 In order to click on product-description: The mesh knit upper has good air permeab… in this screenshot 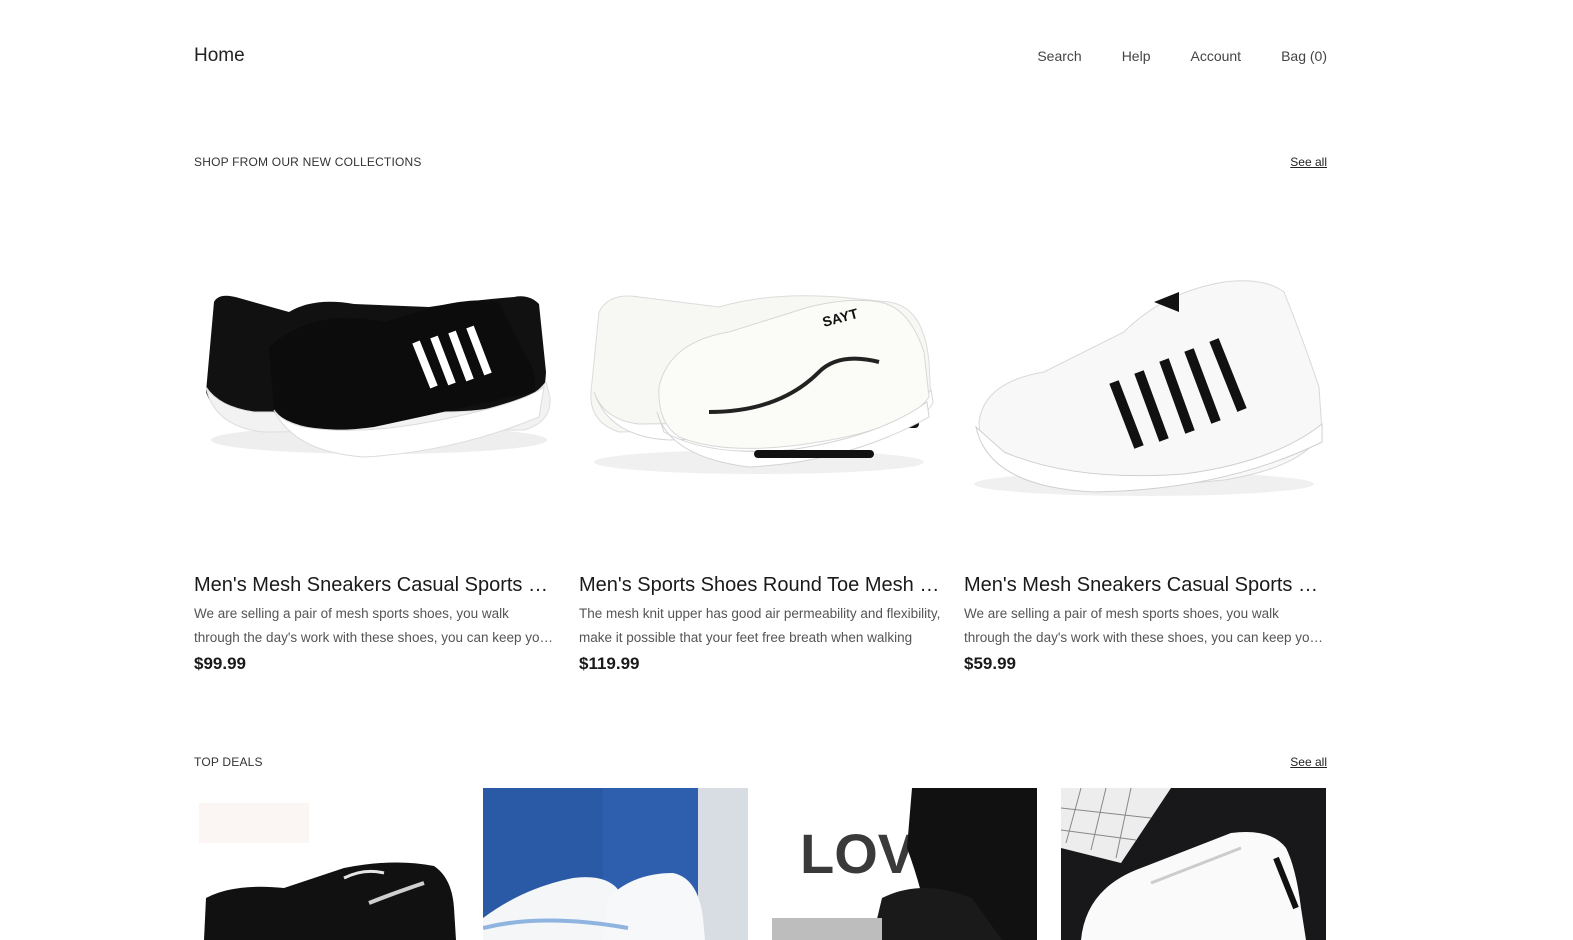, I will do `click(760, 625)`.